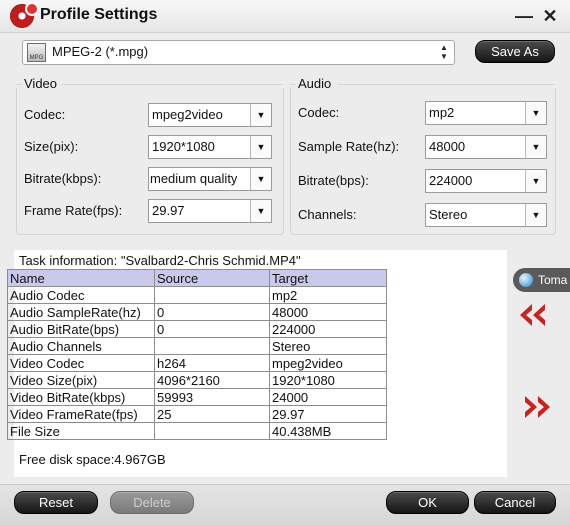  Describe the element at coordinates (63, 178) in the screenshot. I see `video-bitrate-label: Bitrate(kbps):` at that location.